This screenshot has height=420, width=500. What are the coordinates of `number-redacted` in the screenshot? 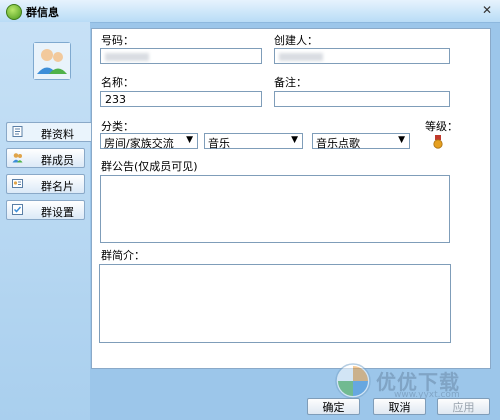 It's located at (127, 57).